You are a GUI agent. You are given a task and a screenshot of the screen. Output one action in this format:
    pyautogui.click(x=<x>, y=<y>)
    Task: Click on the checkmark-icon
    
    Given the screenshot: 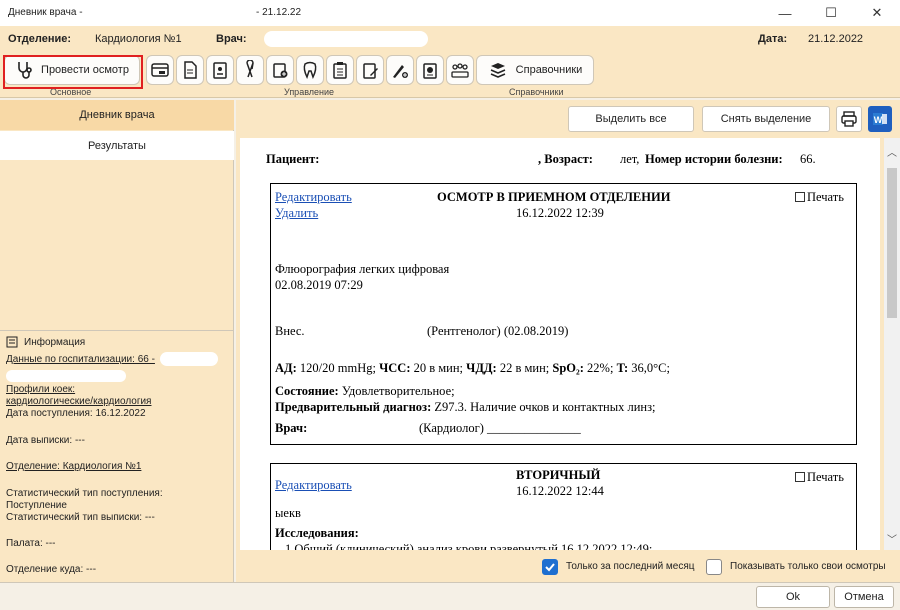 What is the action you would take?
    pyautogui.click(x=550, y=567)
    